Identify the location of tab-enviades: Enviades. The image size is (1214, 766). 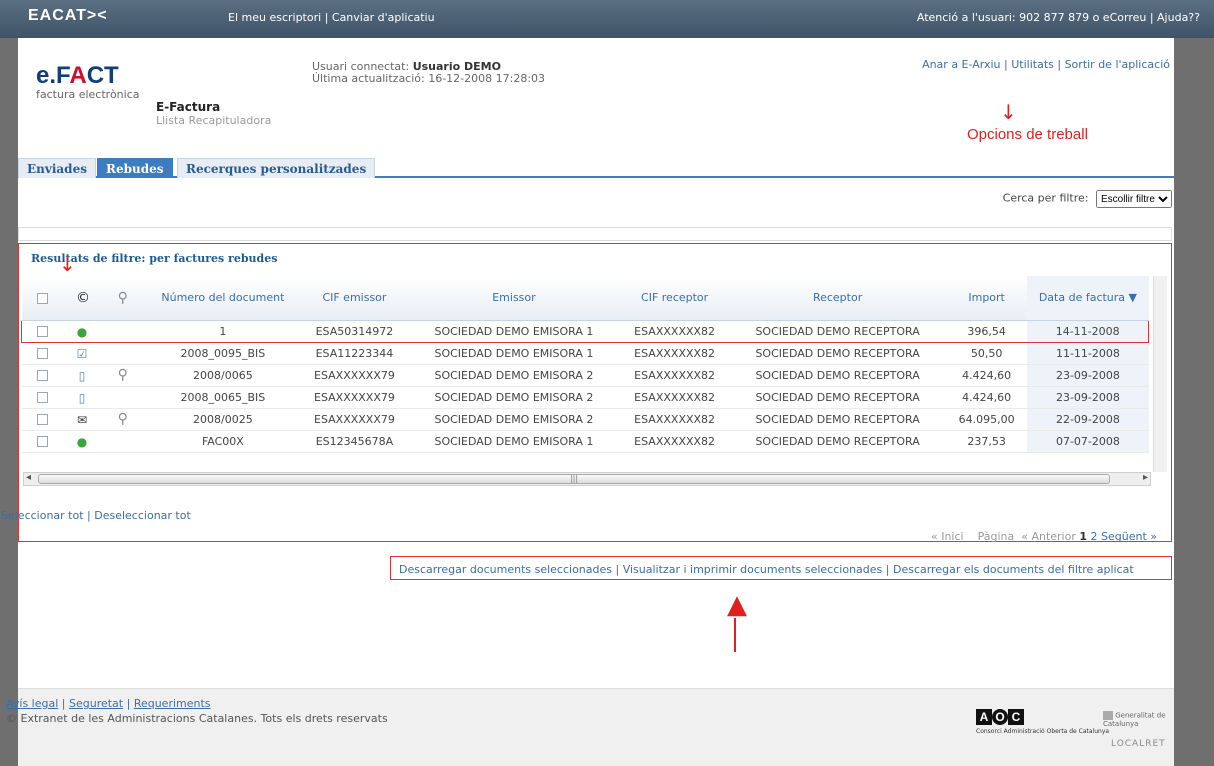
(57, 168).